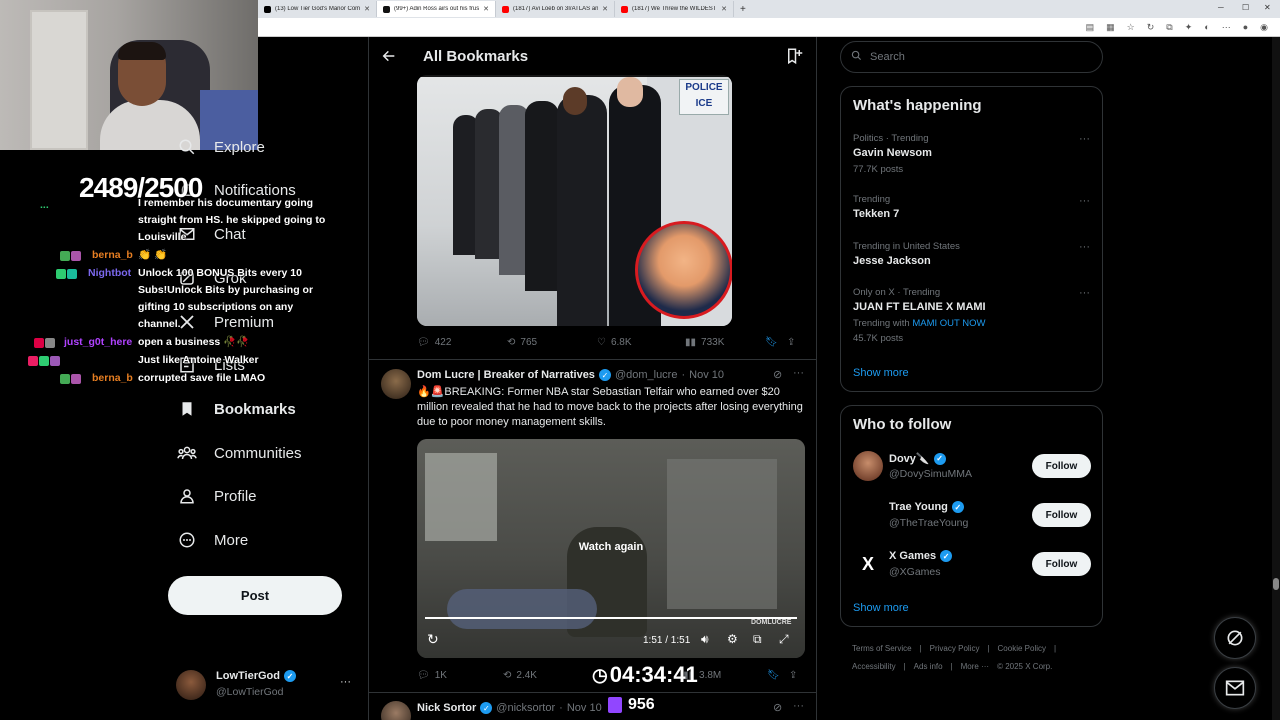  What do you see at coordinates (462, 342) in the screenshot?
I see `reply-button: 💬︎ 422` at bounding box center [462, 342].